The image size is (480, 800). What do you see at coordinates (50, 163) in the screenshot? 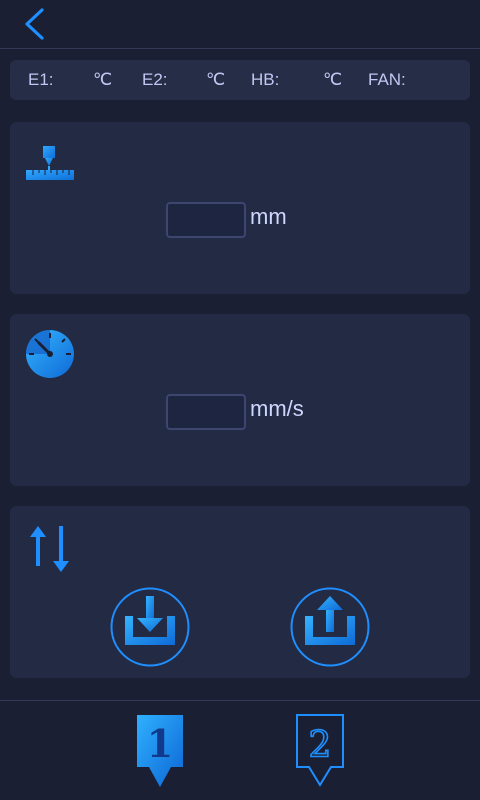
I see `nozzle-ruler-icon` at bounding box center [50, 163].